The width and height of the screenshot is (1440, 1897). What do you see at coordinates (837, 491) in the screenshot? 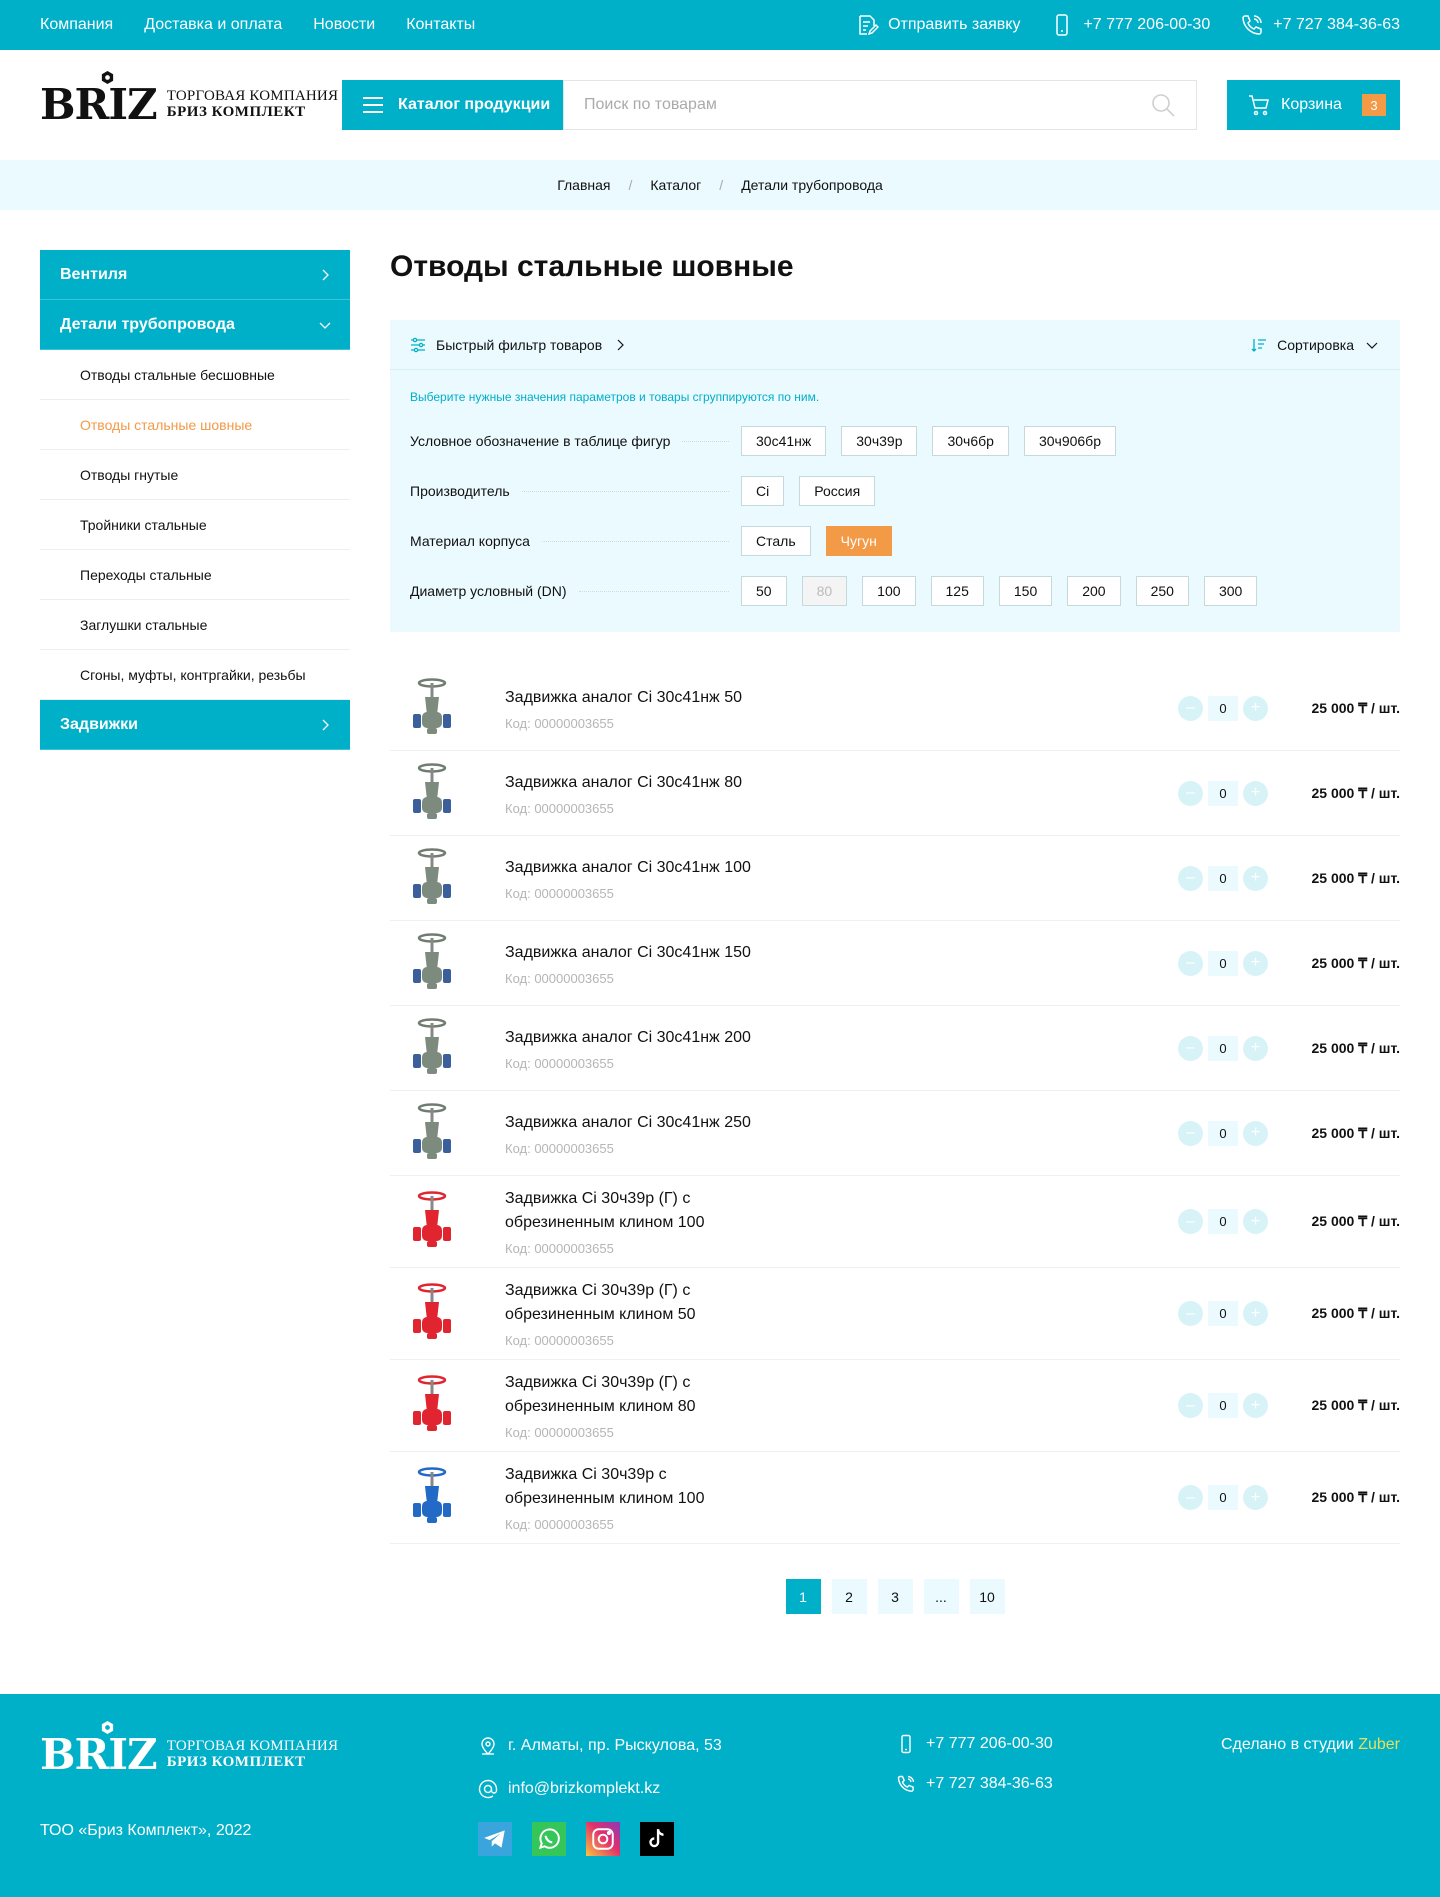
I see `filter-chip: Россия` at bounding box center [837, 491].